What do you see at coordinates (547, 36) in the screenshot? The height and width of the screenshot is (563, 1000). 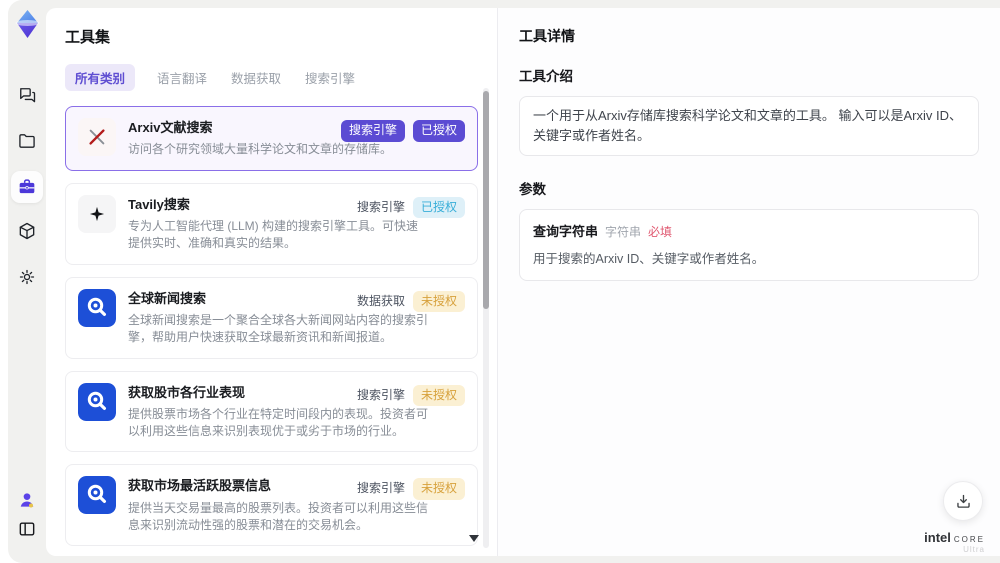 I see `detail-title: 工具详情` at bounding box center [547, 36].